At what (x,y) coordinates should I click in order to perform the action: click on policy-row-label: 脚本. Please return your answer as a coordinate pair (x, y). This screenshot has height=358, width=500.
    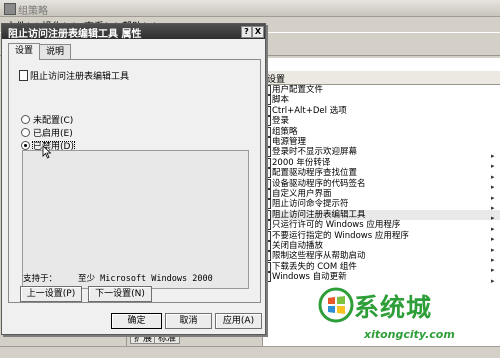
    Looking at the image, I should click on (281, 100).